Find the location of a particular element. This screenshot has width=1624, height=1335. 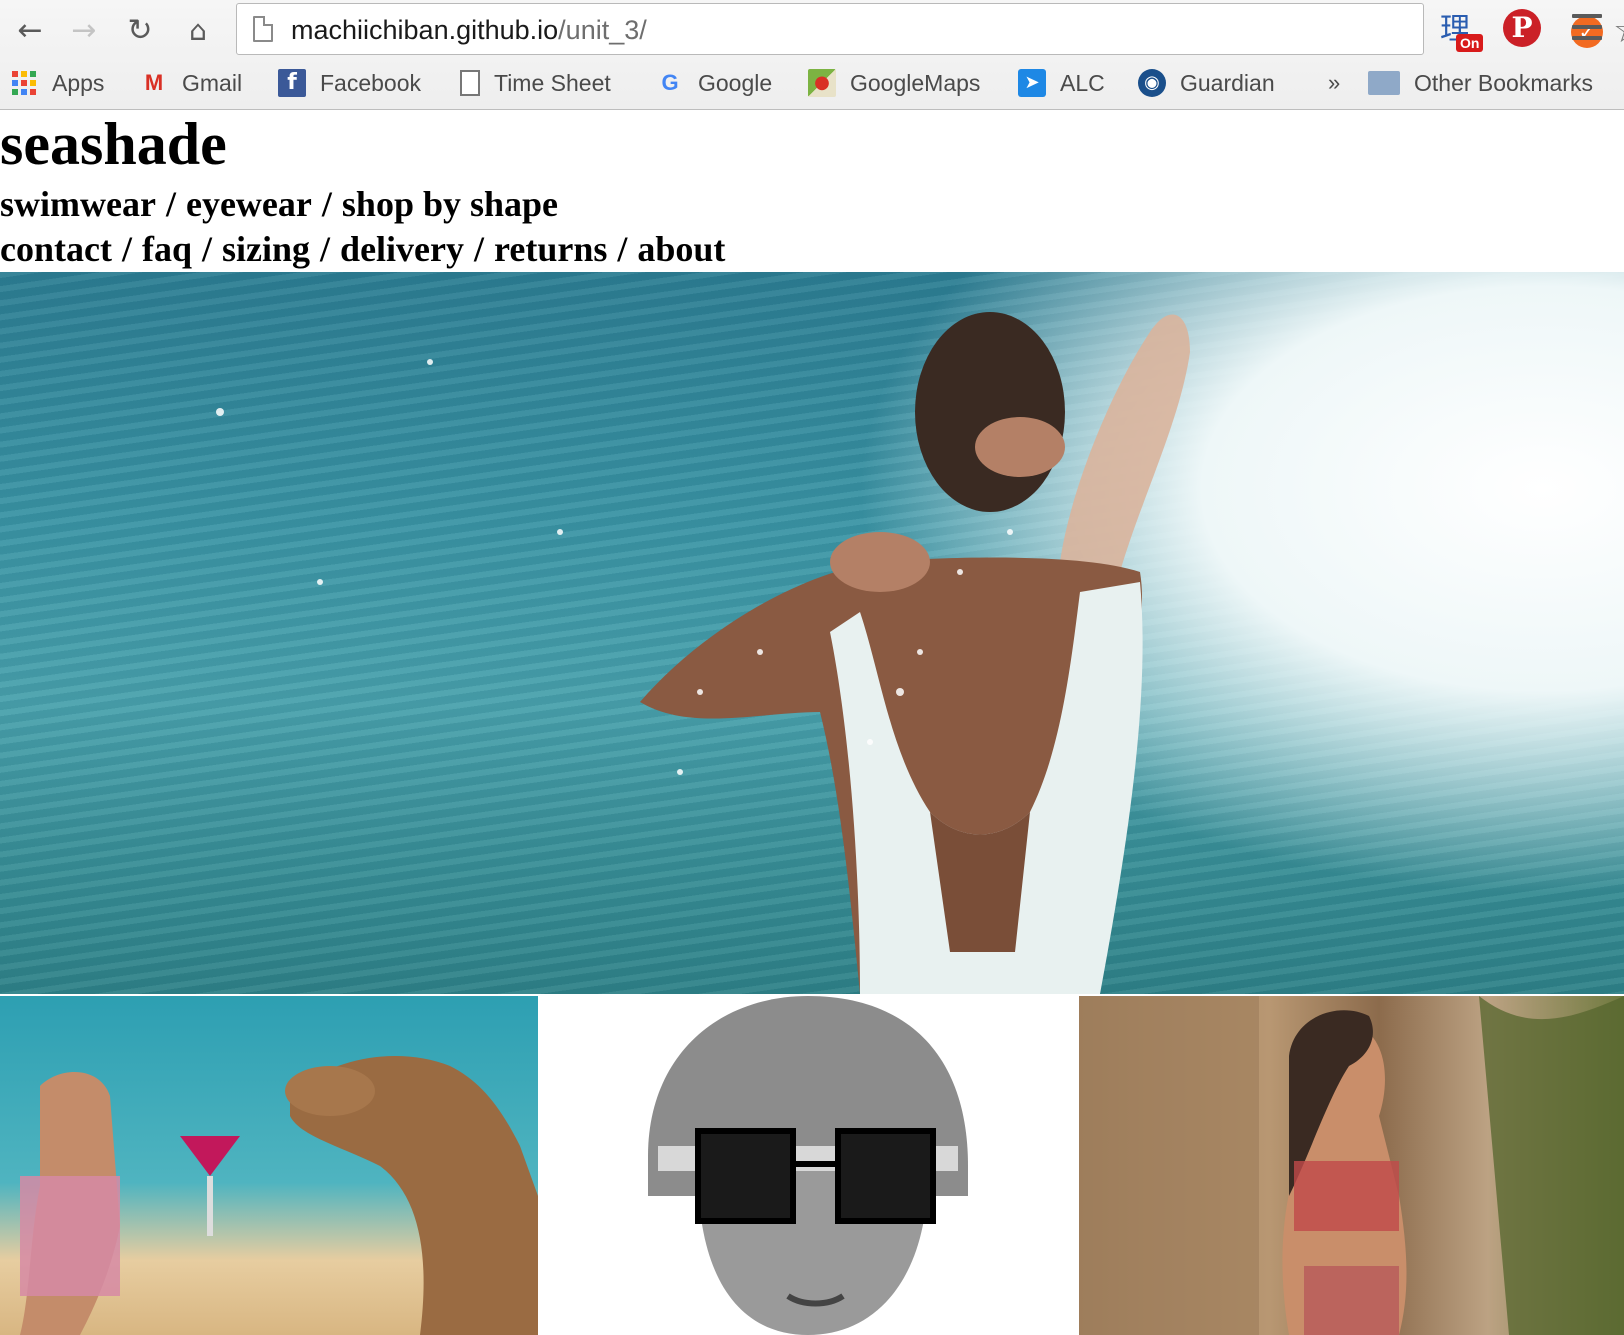

nav-link-sizing: sizing is located at coordinates (266, 249).